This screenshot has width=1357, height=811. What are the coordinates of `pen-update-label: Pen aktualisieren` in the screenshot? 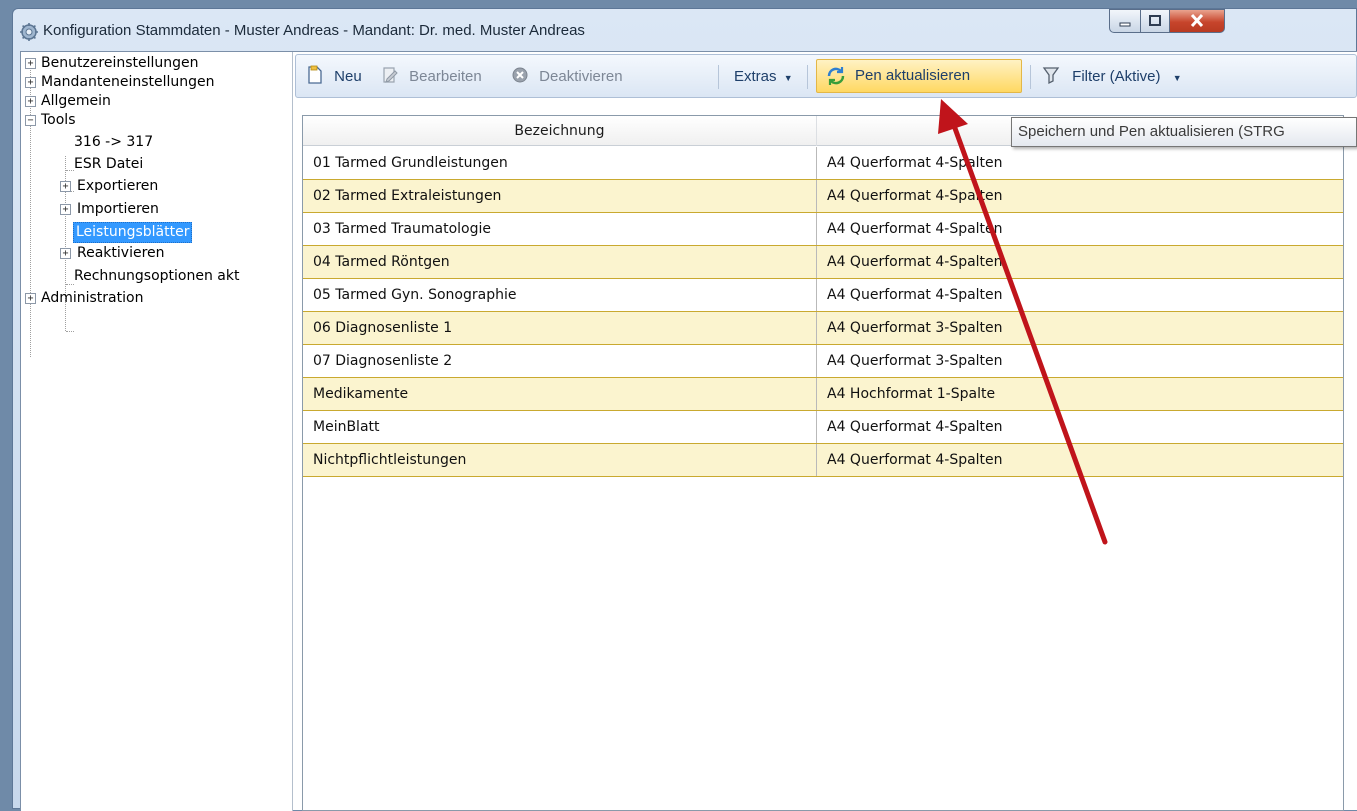 It's located at (913, 75).